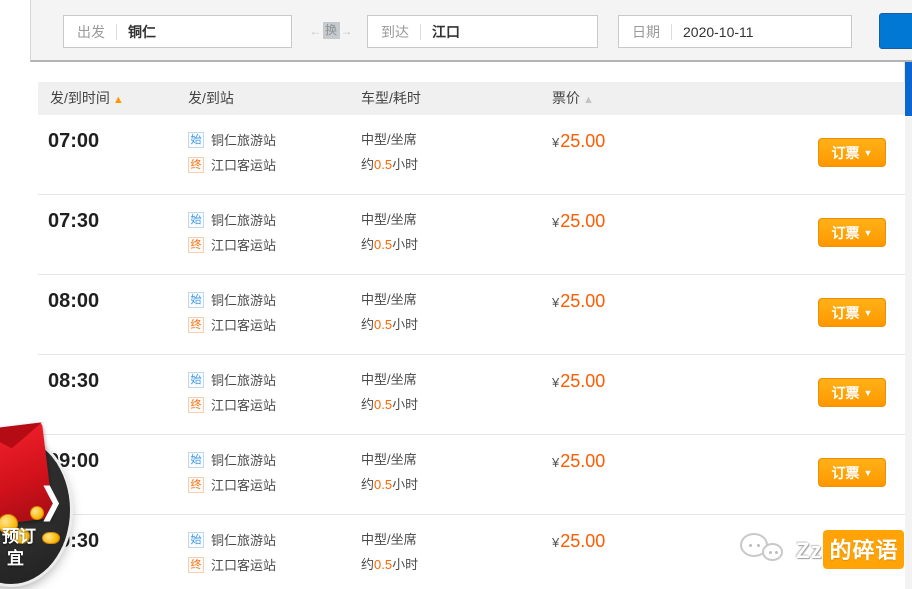 The image size is (912, 589). I want to click on depart-value: 铜仁, so click(142, 31).